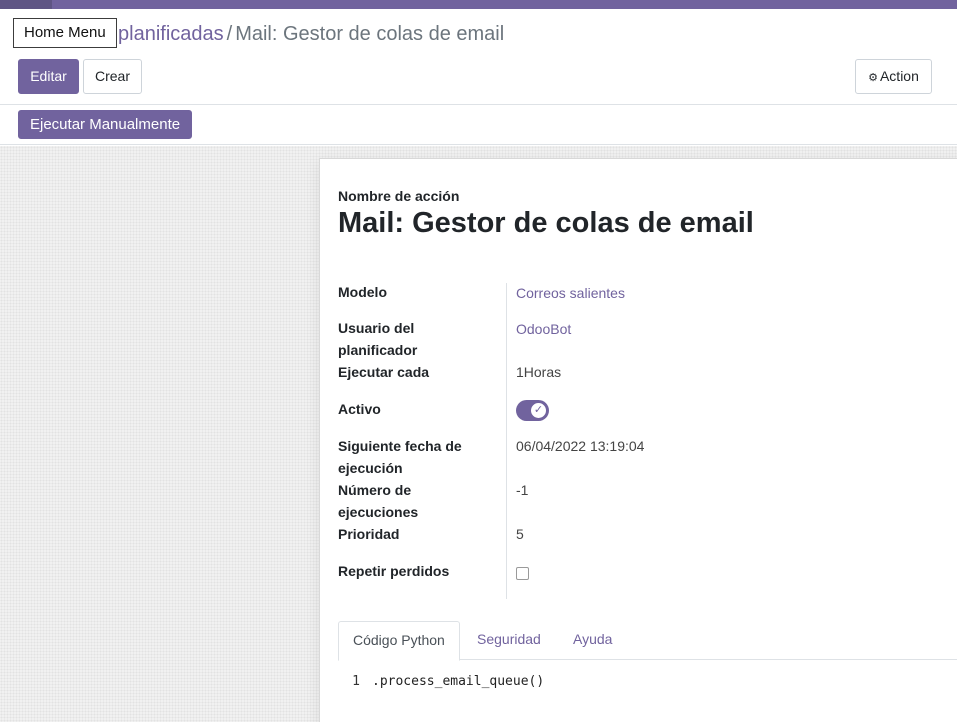 The width and height of the screenshot is (957, 722). What do you see at coordinates (509, 640) in the screenshot?
I see `tab-security: Seguridad` at bounding box center [509, 640].